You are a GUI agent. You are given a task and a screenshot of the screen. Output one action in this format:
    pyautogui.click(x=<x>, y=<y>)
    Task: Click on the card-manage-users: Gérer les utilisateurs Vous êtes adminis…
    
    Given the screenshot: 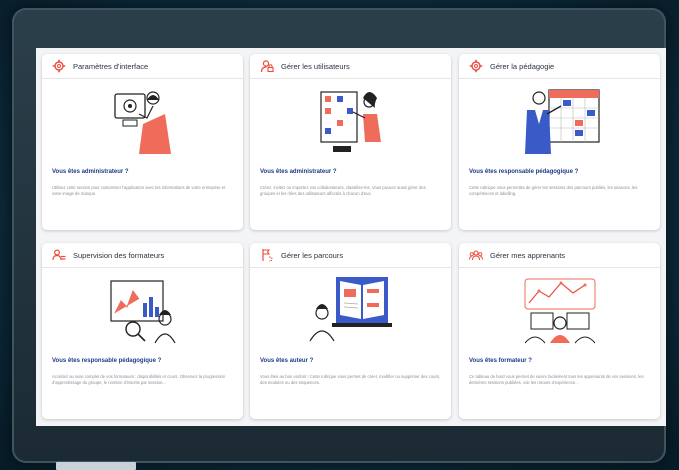 What is the action you would take?
    pyautogui.click(x=350, y=142)
    